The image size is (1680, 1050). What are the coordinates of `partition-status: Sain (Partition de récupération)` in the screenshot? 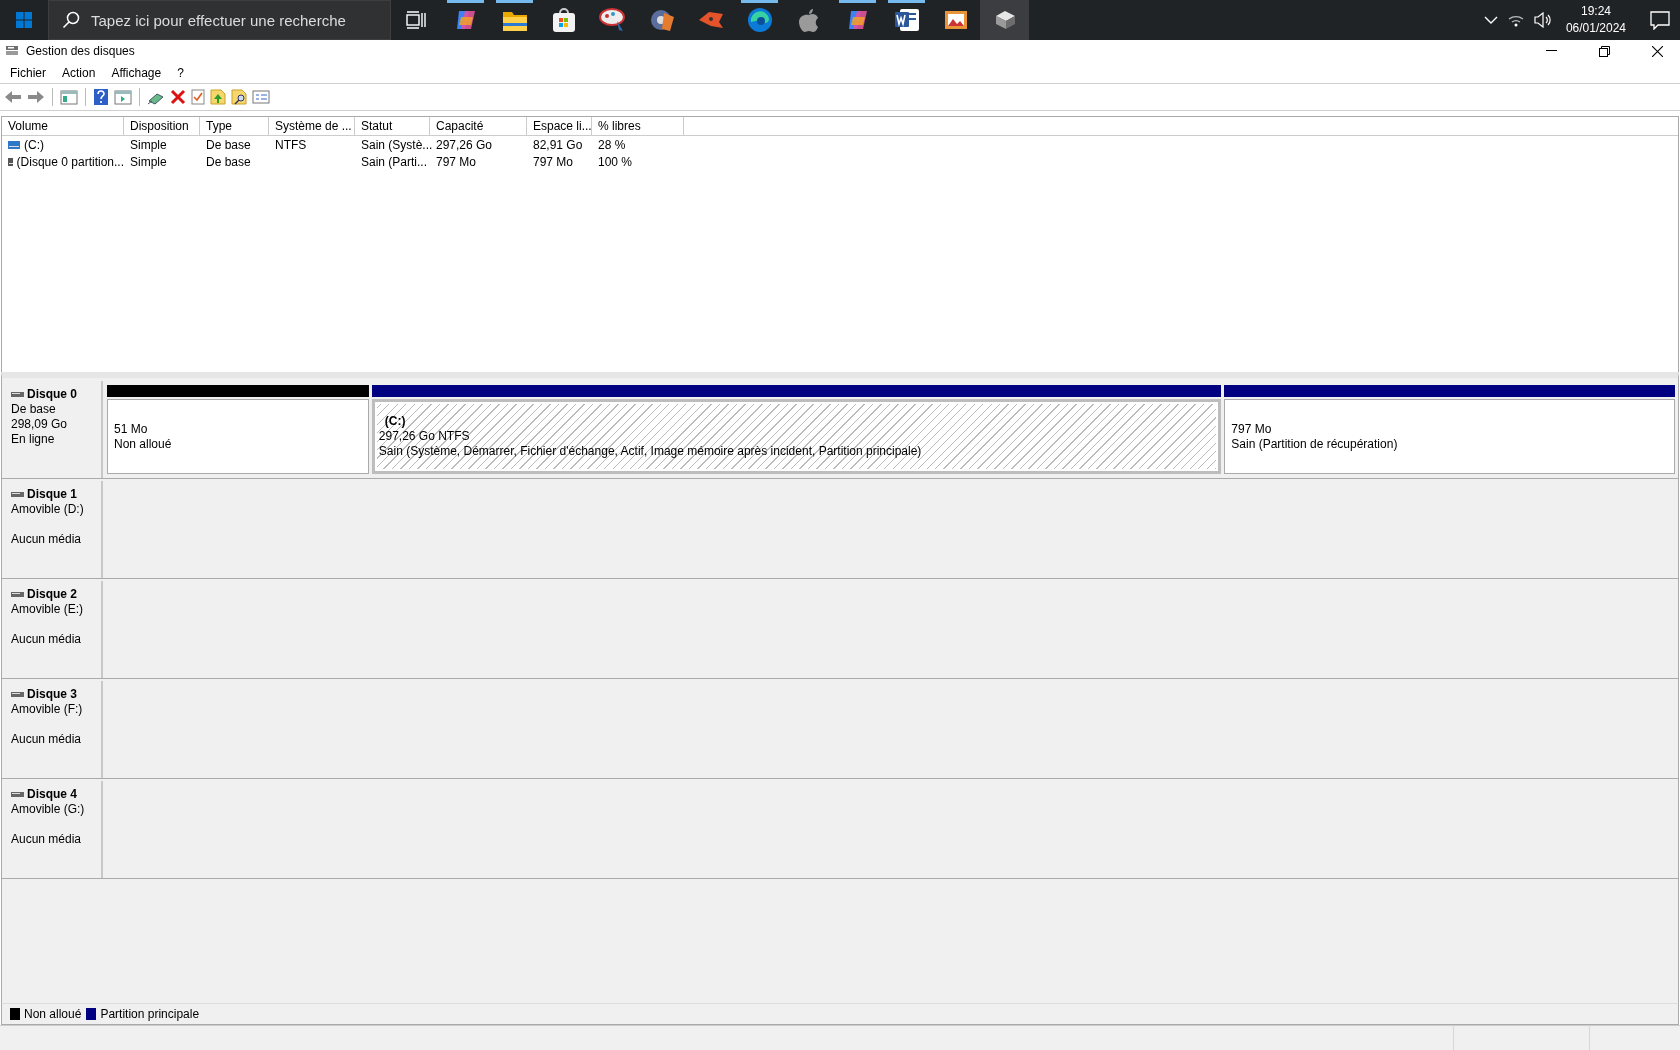 It's located at (1315, 444).